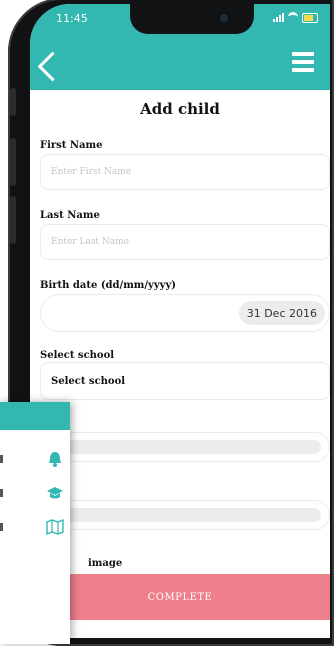 The image size is (334, 646). What do you see at coordinates (90, 242) in the screenshot?
I see `last-name-placeholder: Enter Last Name` at bounding box center [90, 242].